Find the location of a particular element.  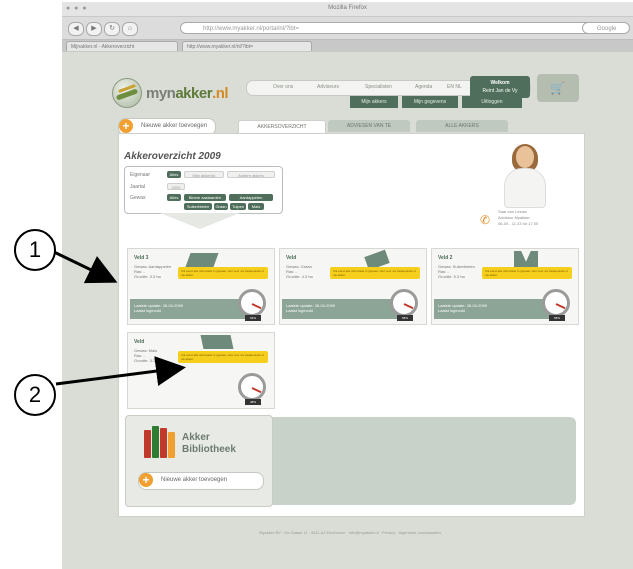

annotation-arrows is located at coordinates (119, 318).